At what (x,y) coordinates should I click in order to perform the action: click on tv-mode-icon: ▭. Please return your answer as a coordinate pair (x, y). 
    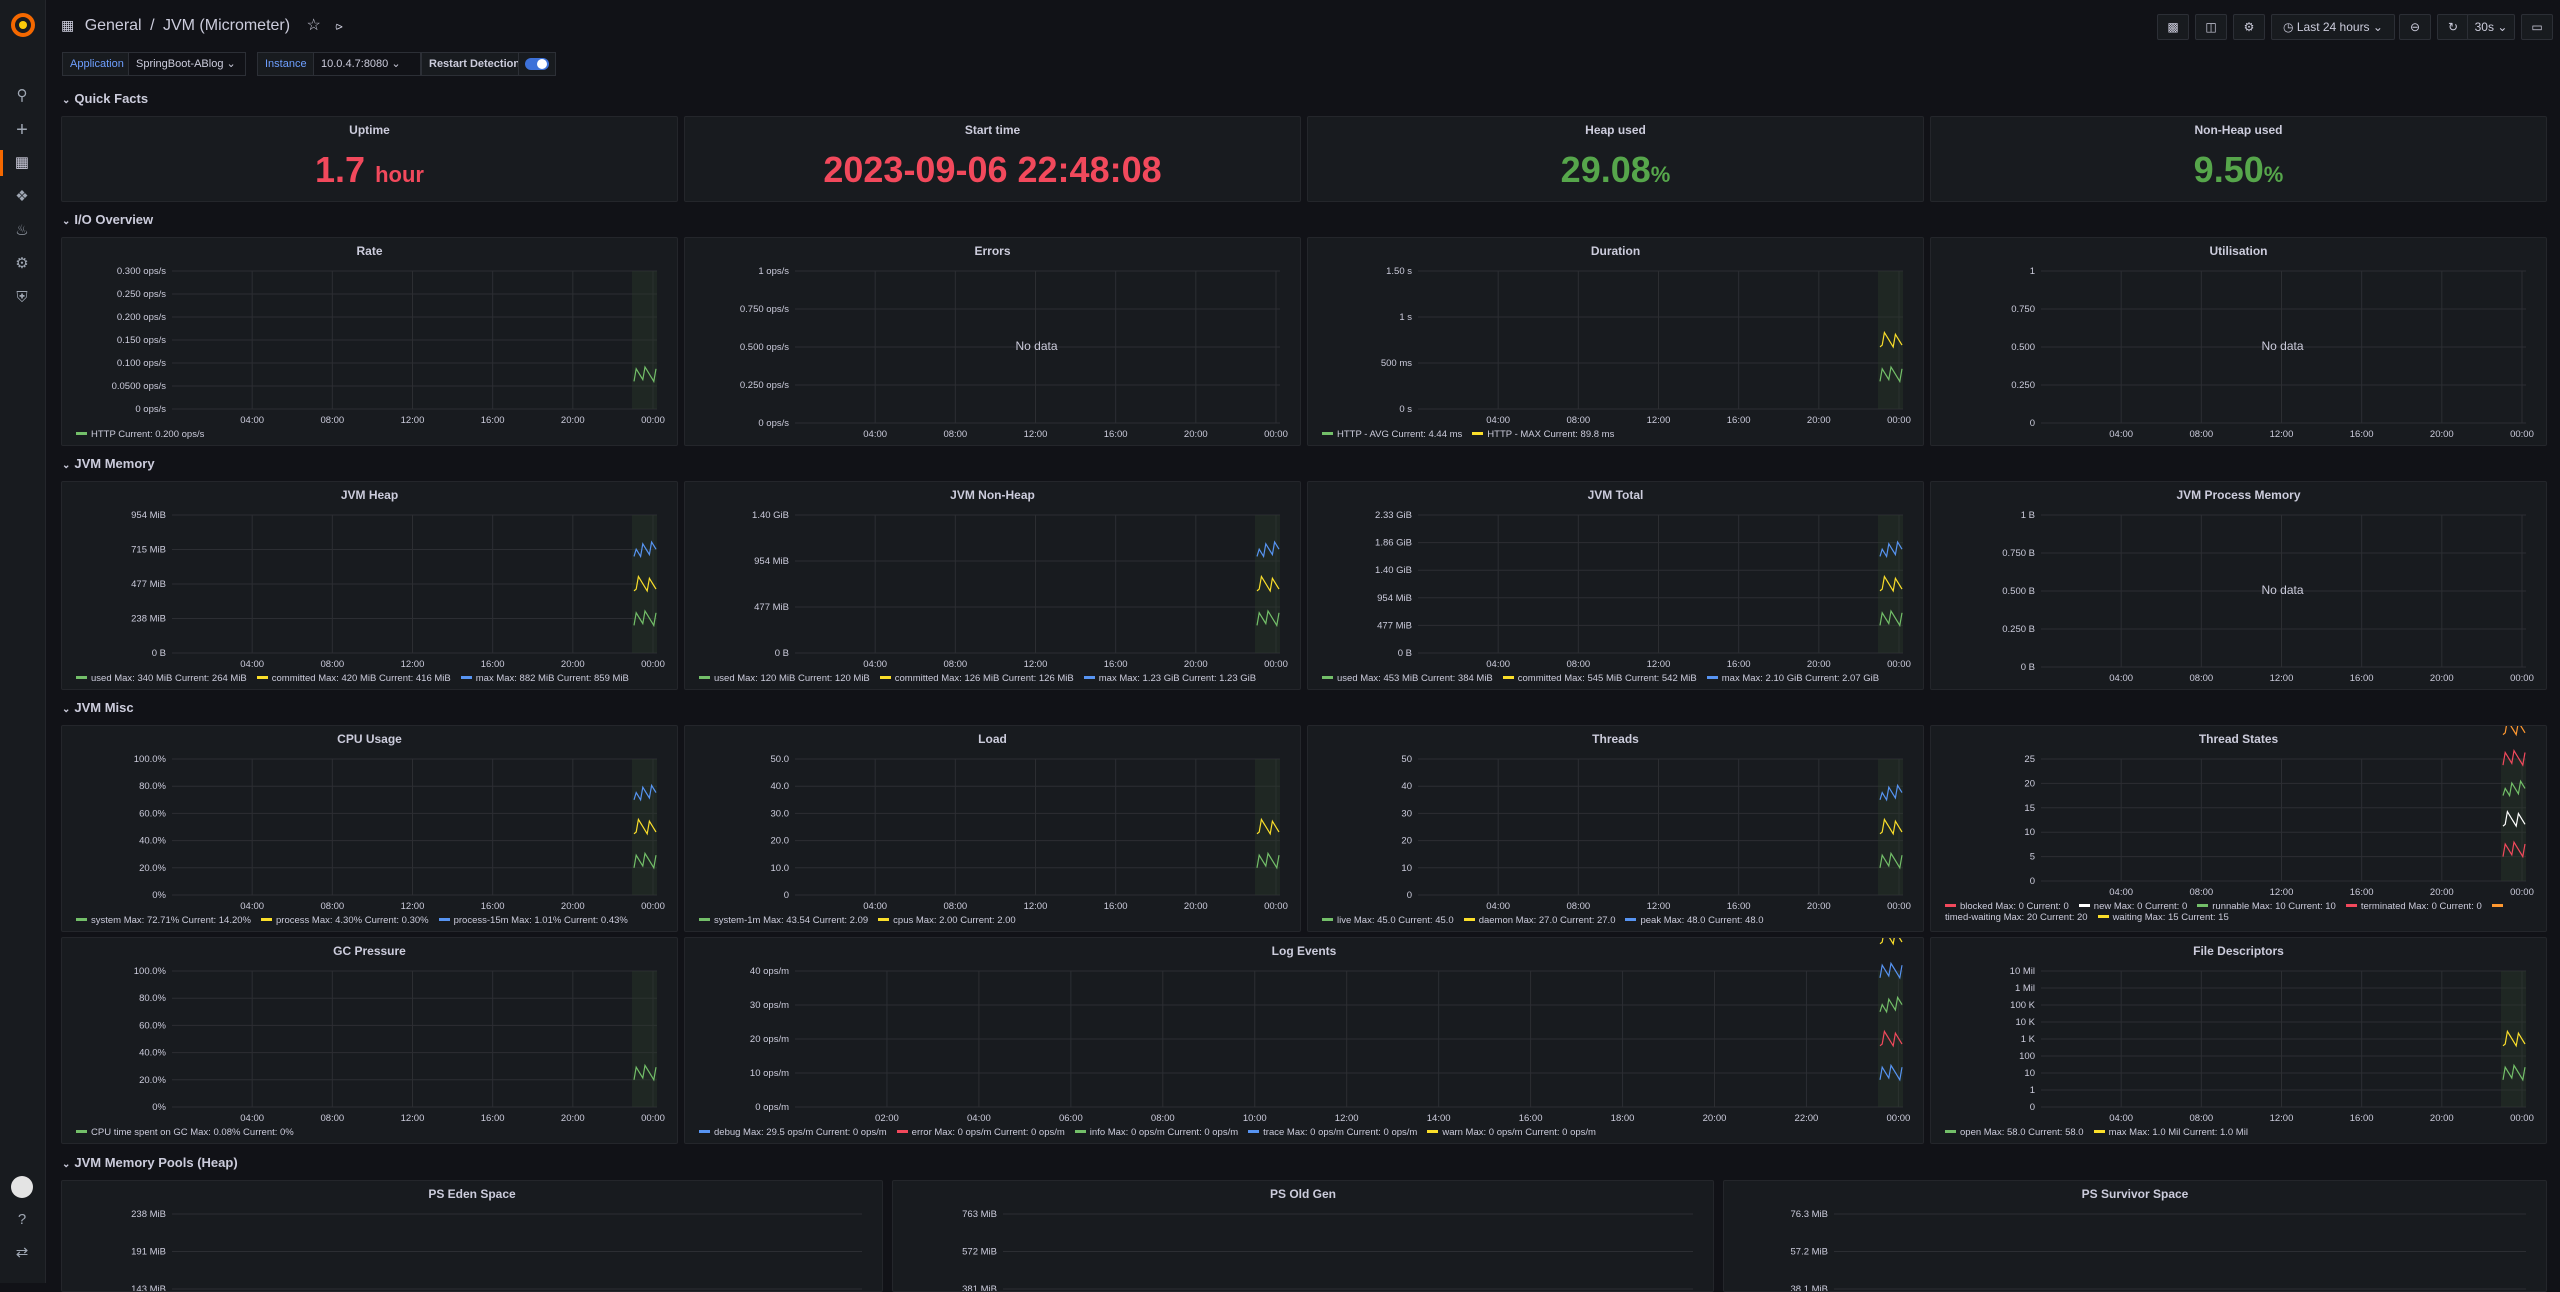
    Looking at the image, I should click on (2537, 27).